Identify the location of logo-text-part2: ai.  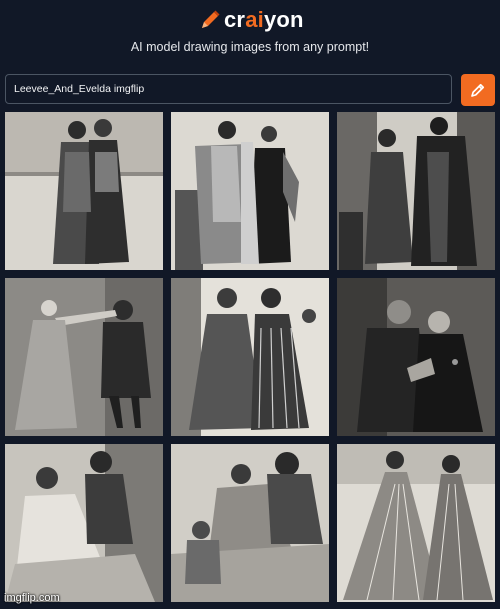
(254, 19).